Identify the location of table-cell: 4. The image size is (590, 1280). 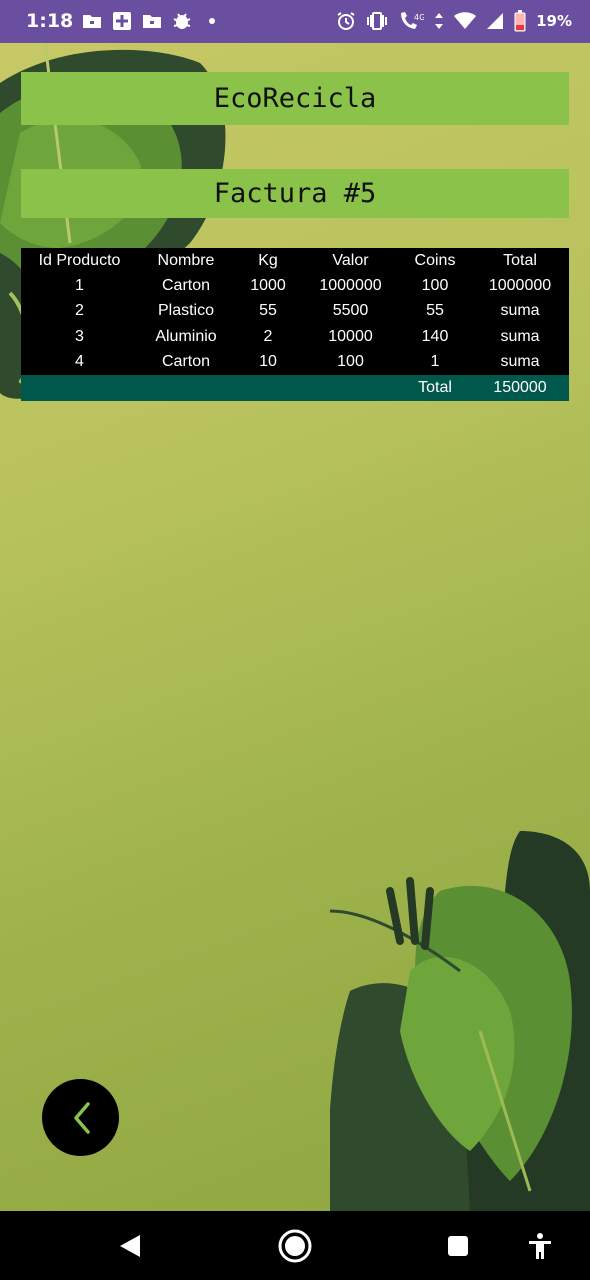
(79, 362).